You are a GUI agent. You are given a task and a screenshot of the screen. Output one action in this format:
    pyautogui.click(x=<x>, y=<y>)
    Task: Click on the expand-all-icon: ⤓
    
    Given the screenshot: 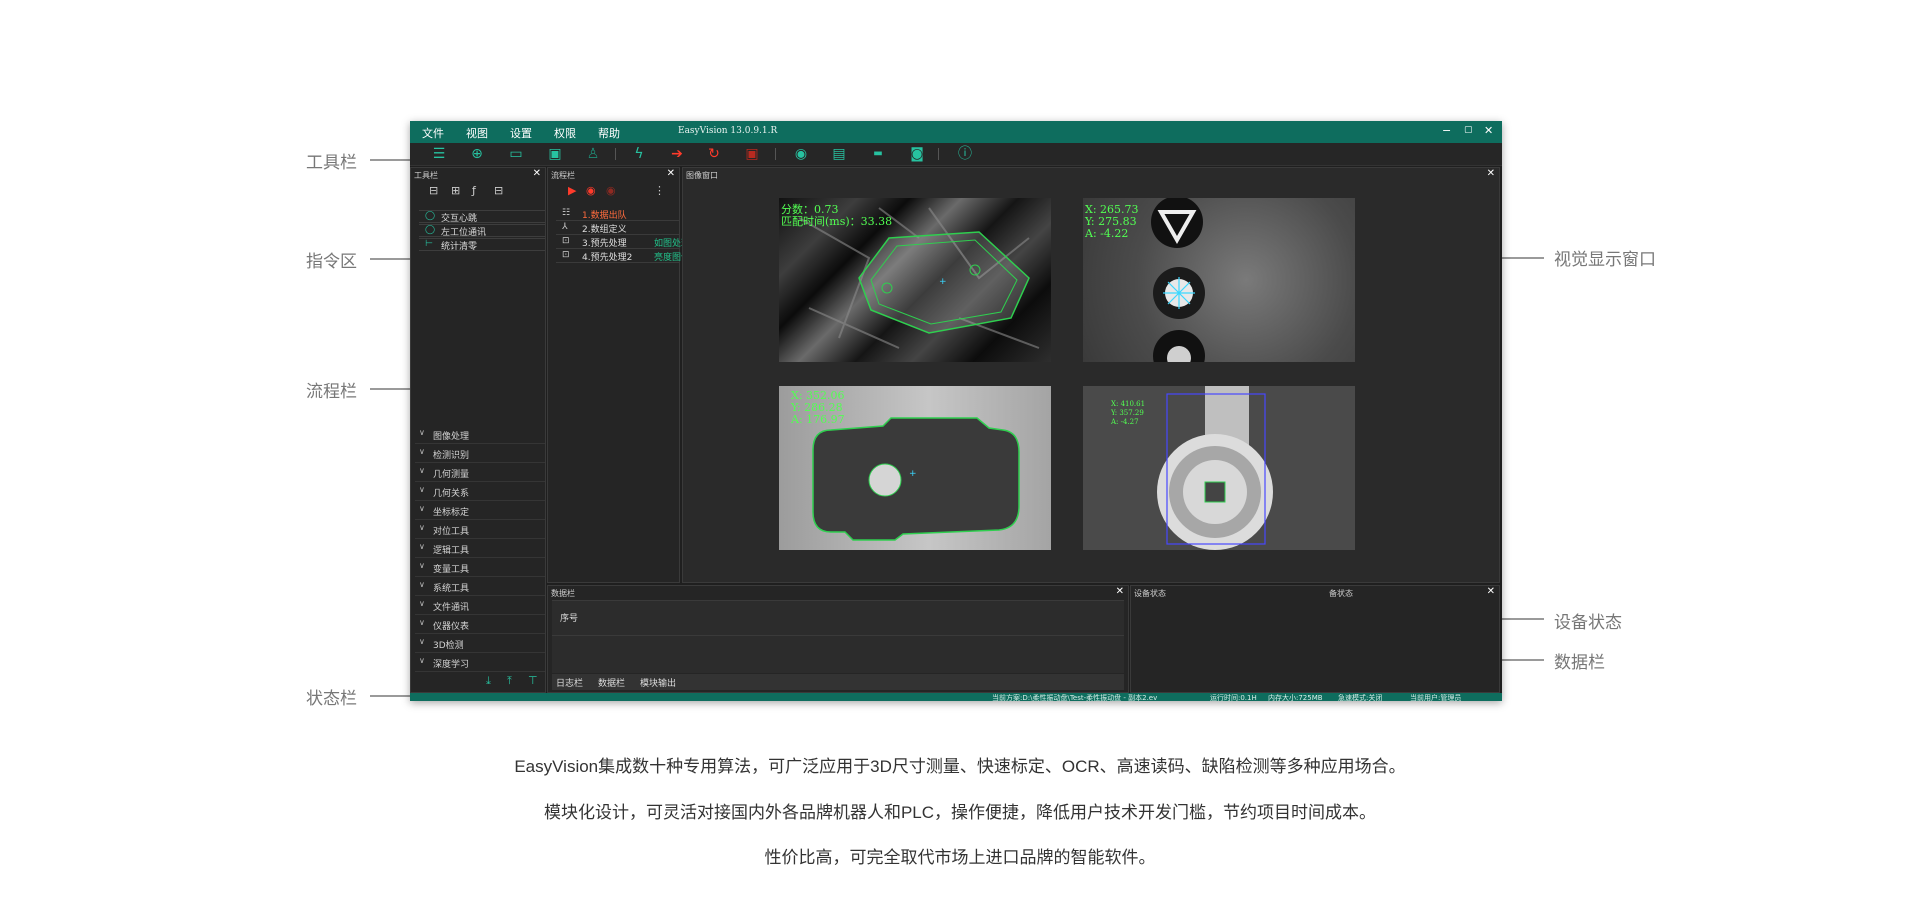 What is the action you would take?
    pyautogui.click(x=488, y=681)
    